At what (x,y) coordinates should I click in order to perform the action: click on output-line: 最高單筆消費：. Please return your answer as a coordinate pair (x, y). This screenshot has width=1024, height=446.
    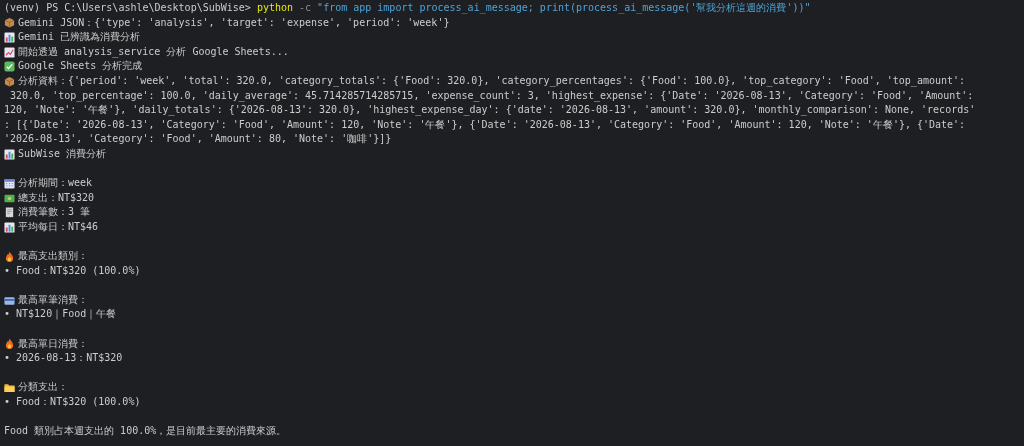
    Looking at the image, I should click on (53, 299).